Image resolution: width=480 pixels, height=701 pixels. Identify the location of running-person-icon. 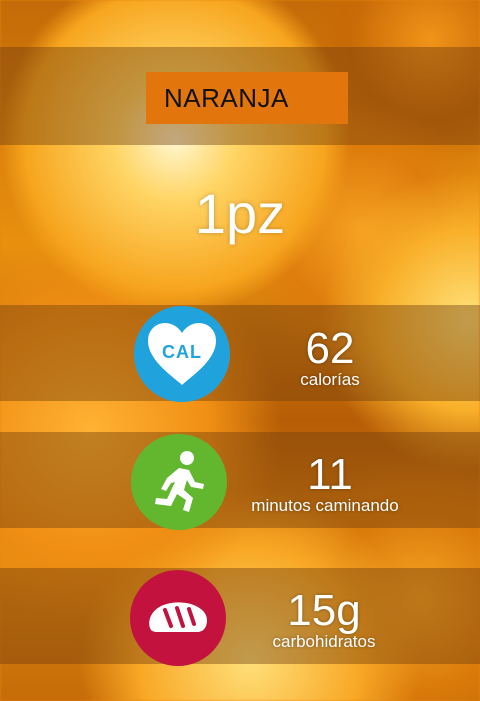
(179, 481).